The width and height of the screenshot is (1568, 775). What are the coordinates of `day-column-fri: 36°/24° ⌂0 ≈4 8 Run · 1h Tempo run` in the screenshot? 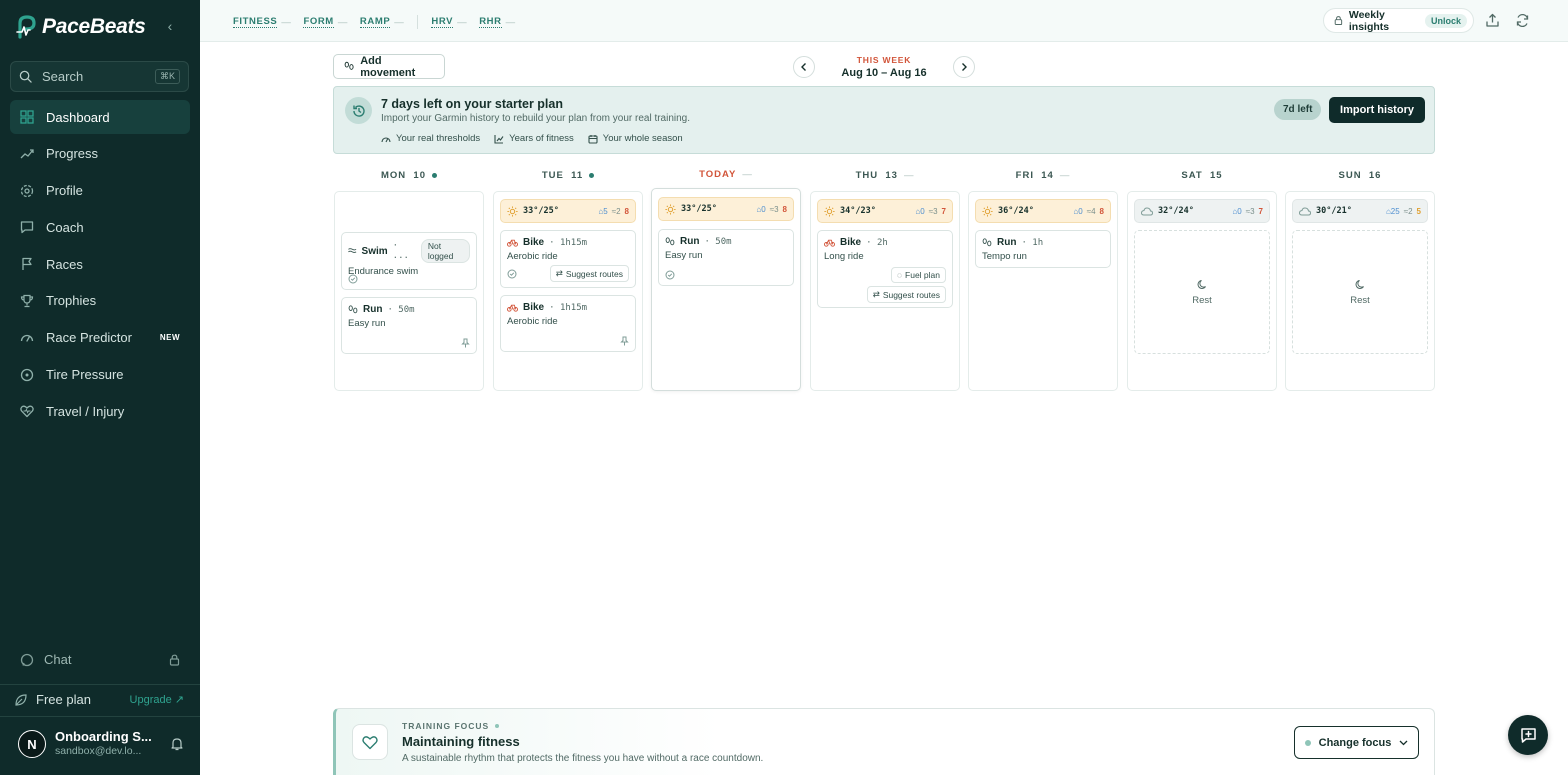 It's located at (1043, 291).